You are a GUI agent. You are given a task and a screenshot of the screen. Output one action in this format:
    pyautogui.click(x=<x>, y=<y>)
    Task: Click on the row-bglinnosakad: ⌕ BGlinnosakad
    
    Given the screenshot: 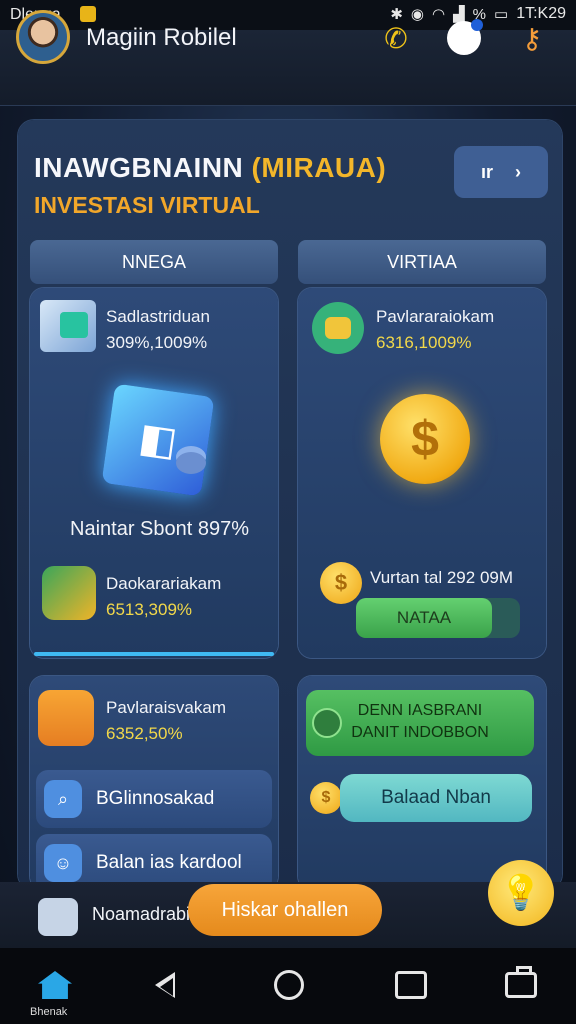 What is the action you would take?
    pyautogui.click(x=154, y=799)
    